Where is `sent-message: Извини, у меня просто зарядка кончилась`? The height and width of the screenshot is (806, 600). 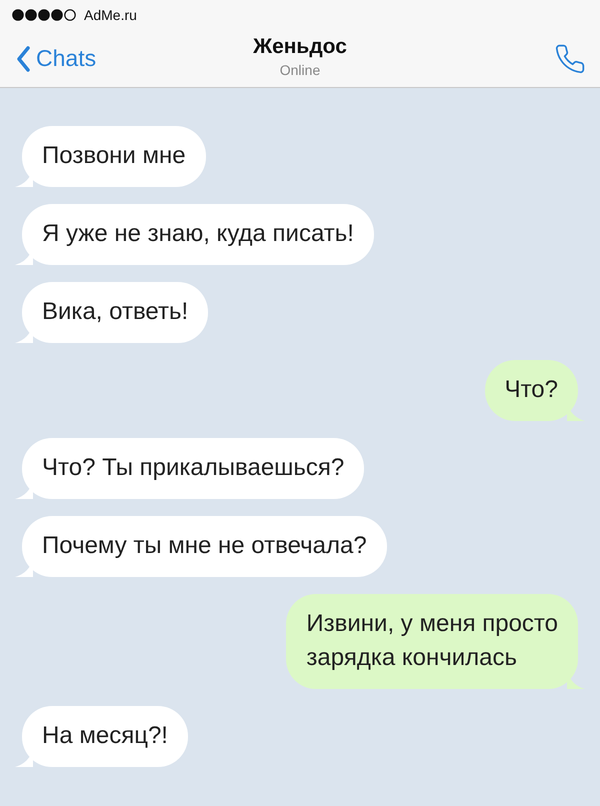 sent-message: Извини, у меня просто зарядка кончилась is located at coordinates (432, 641).